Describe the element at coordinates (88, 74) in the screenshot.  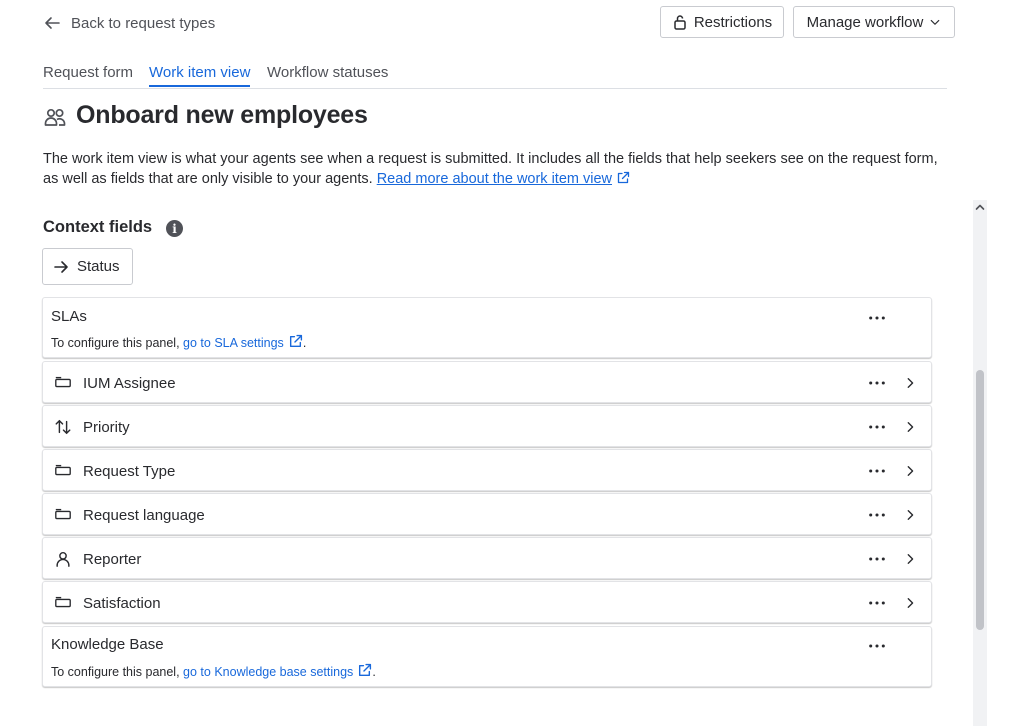
I see `tab-request-form: Request form` at that location.